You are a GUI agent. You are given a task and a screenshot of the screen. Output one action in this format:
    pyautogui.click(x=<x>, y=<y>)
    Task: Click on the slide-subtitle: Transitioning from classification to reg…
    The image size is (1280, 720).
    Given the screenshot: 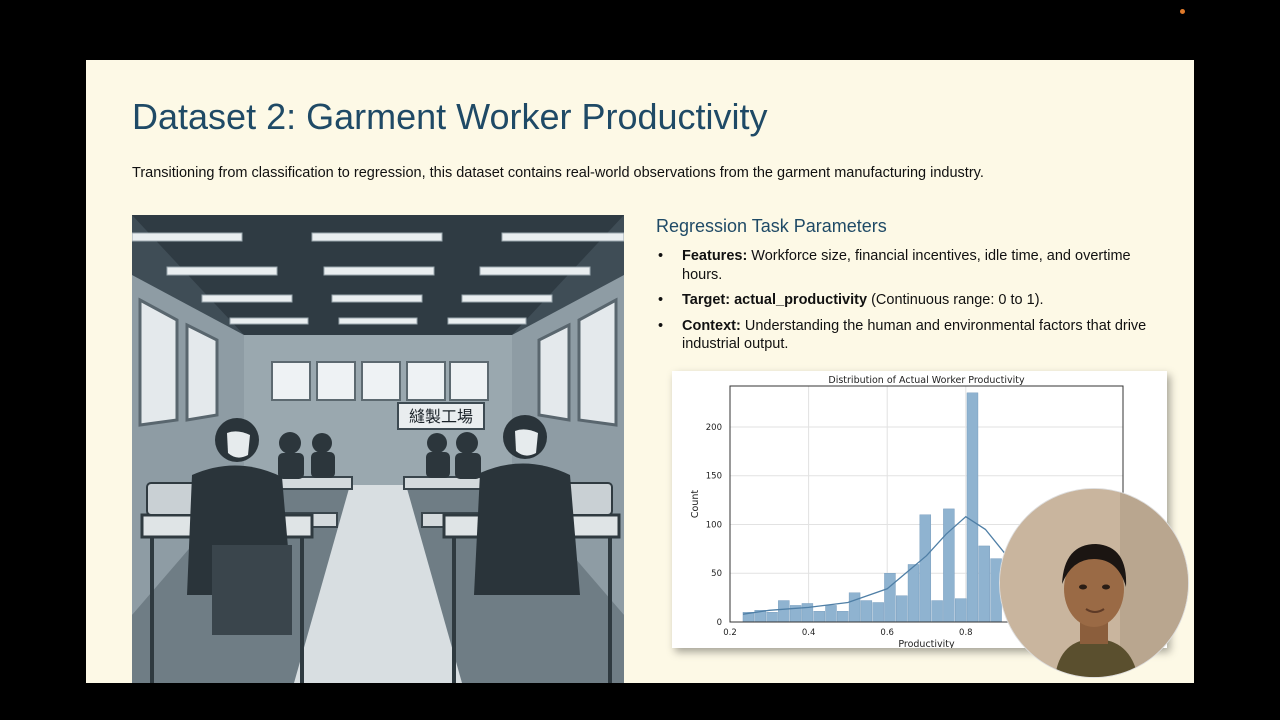 What is the action you would take?
    pyautogui.click(x=558, y=173)
    